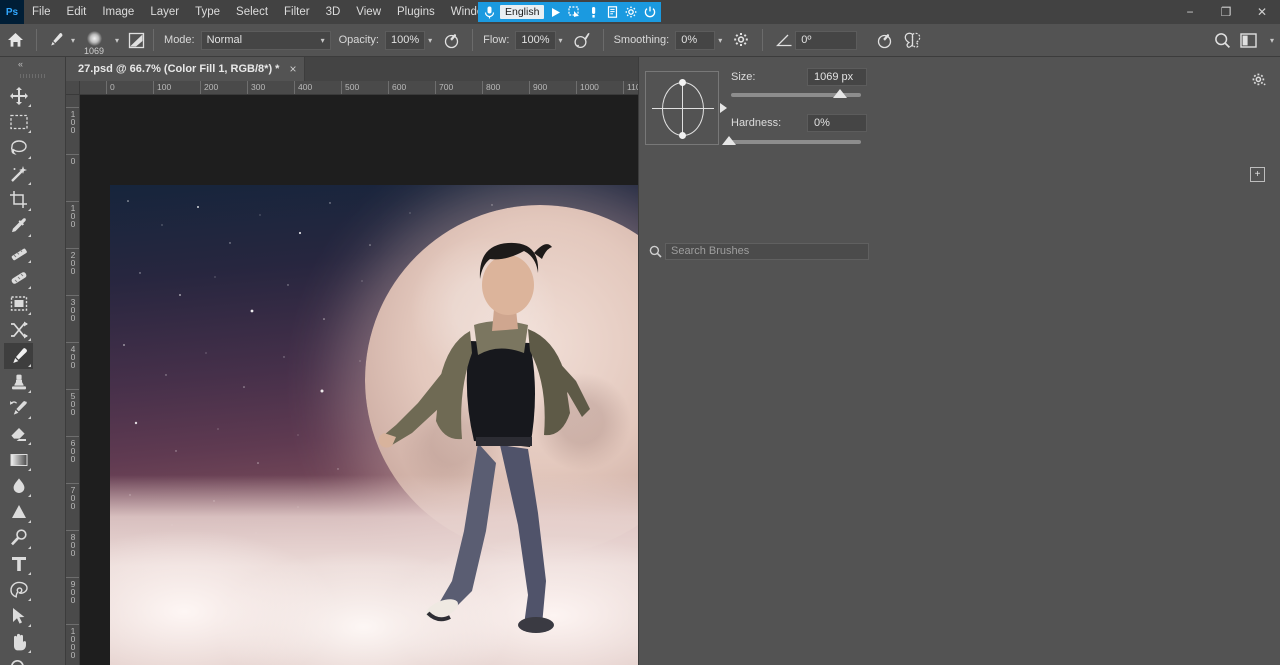 The width and height of the screenshot is (1280, 665). What do you see at coordinates (18, 252) in the screenshot?
I see `spot-healing-brush-tool` at bounding box center [18, 252].